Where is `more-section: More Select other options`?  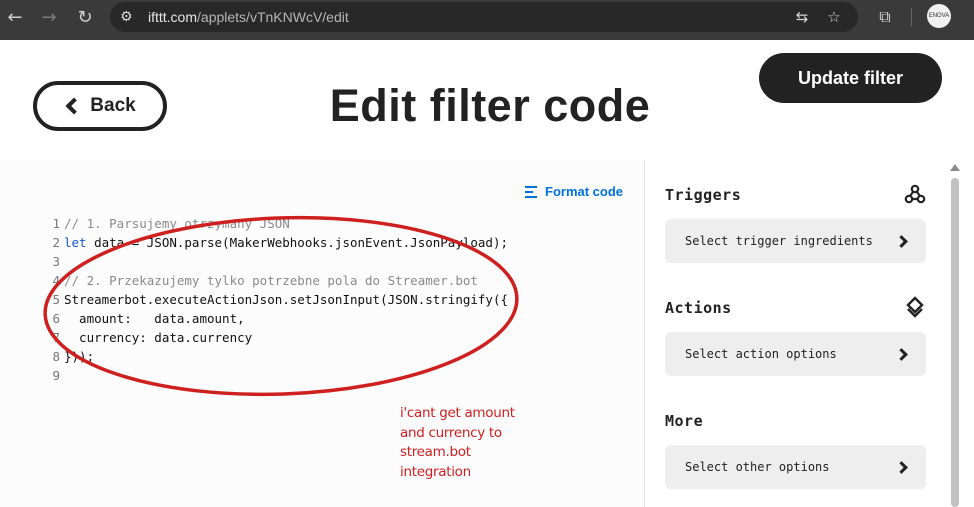
more-section: More Select other options is located at coordinates (796, 448).